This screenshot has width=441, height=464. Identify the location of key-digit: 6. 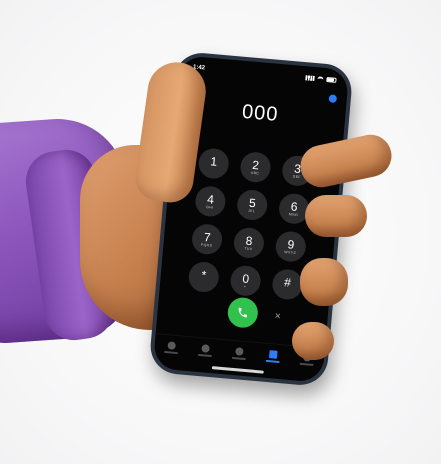
(294, 206).